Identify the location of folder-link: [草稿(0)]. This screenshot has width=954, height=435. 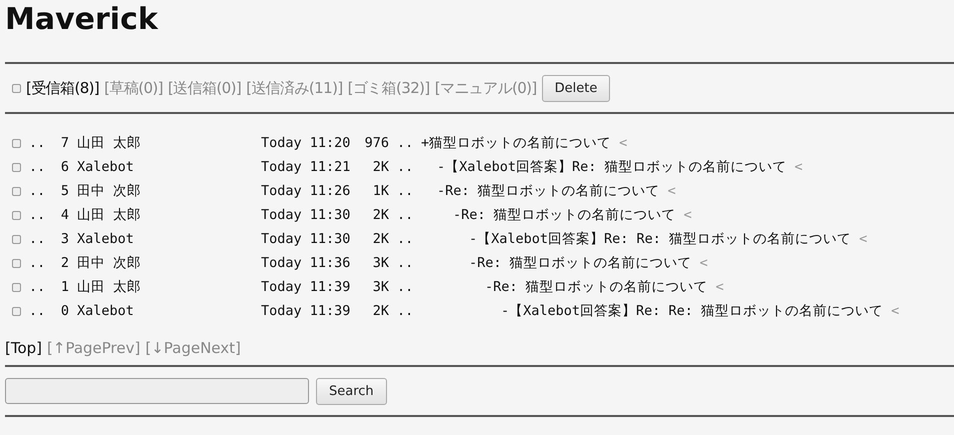
(133, 88).